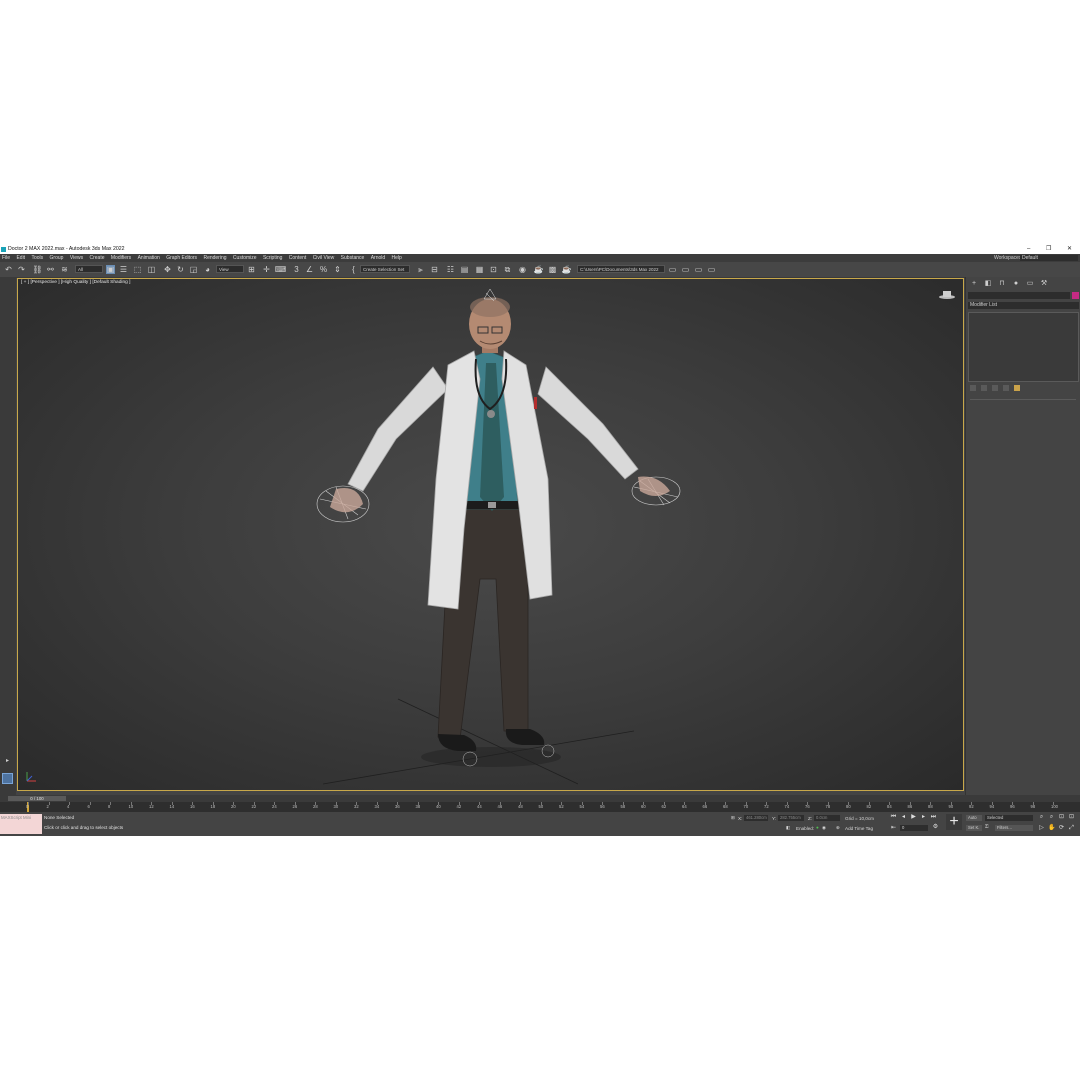 The height and width of the screenshot is (1080, 1080). What do you see at coordinates (37, 798) in the screenshot?
I see `frame-display: 0 / 100` at bounding box center [37, 798].